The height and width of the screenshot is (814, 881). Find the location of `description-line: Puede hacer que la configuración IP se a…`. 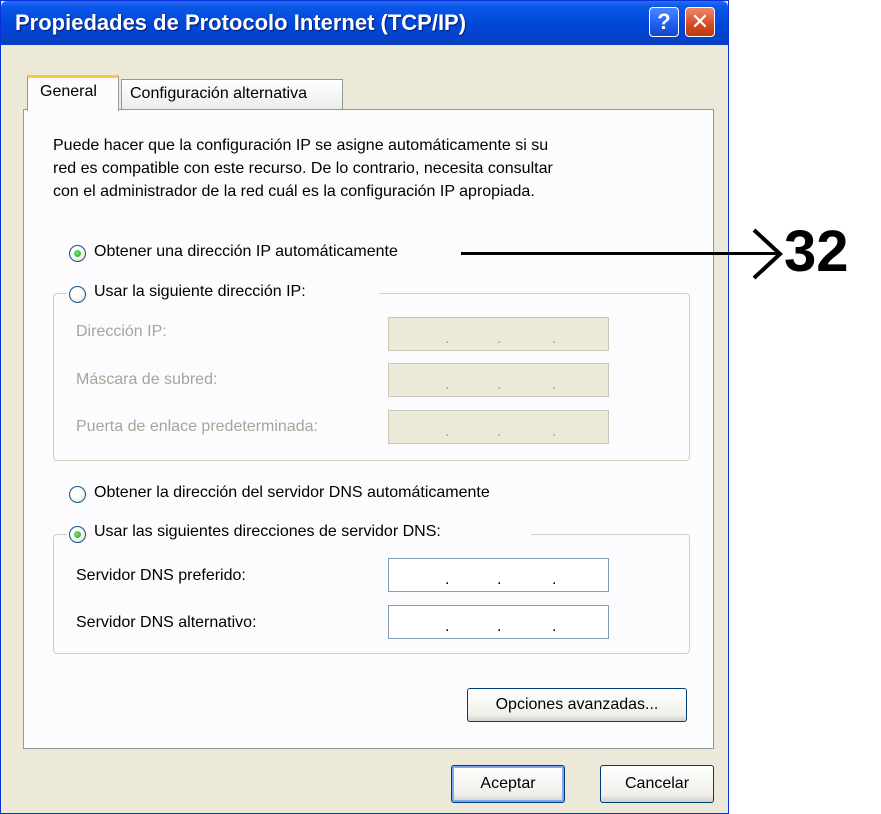

description-line: Puede hacer que la configuración IP se a… is located at coordinates (301, 145).